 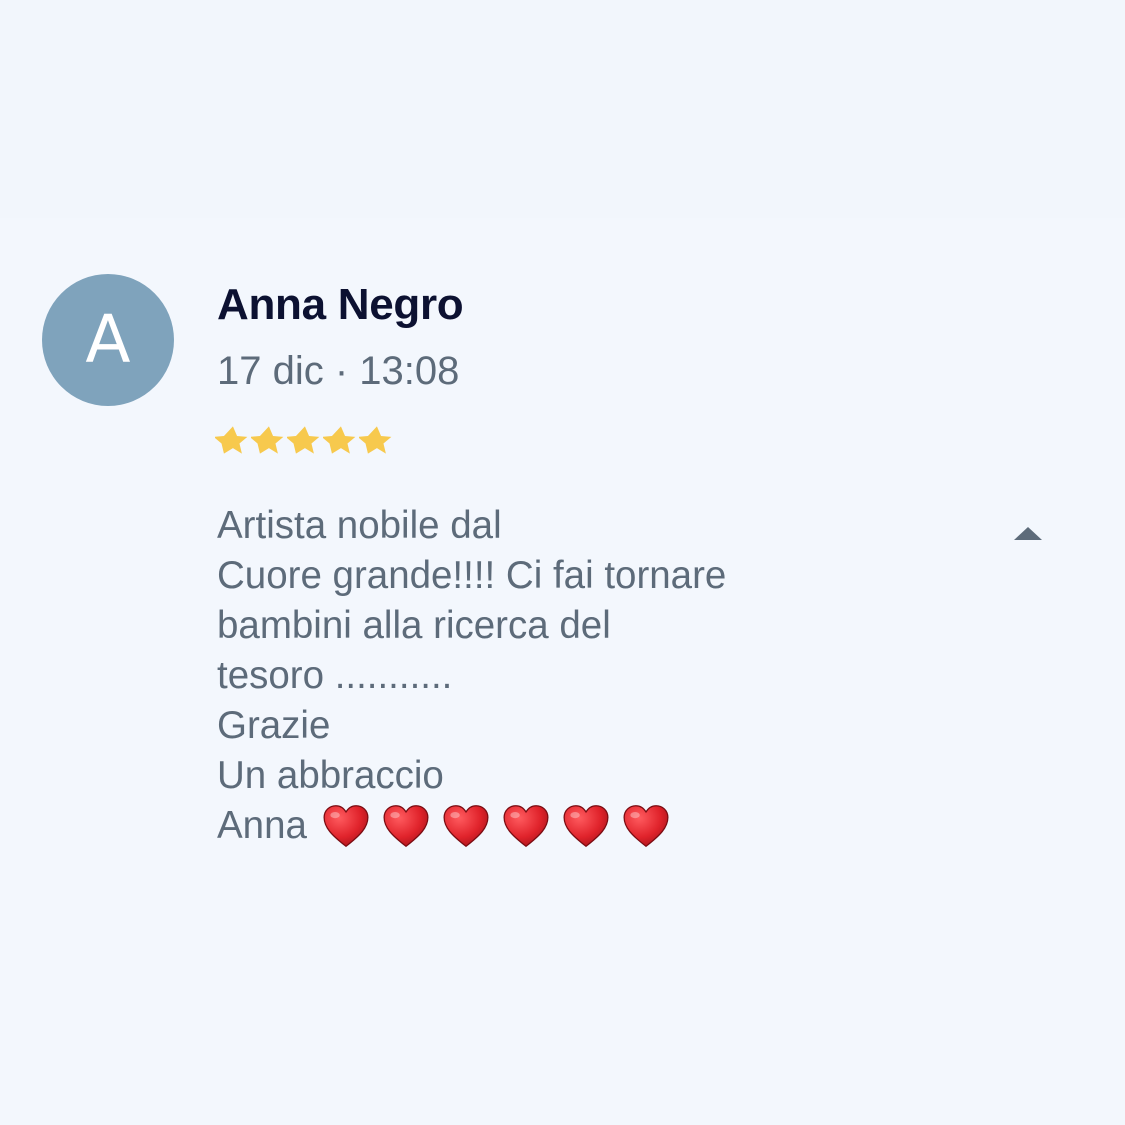 I want to click on avatar-initial: A, so click(x=108, y=339).